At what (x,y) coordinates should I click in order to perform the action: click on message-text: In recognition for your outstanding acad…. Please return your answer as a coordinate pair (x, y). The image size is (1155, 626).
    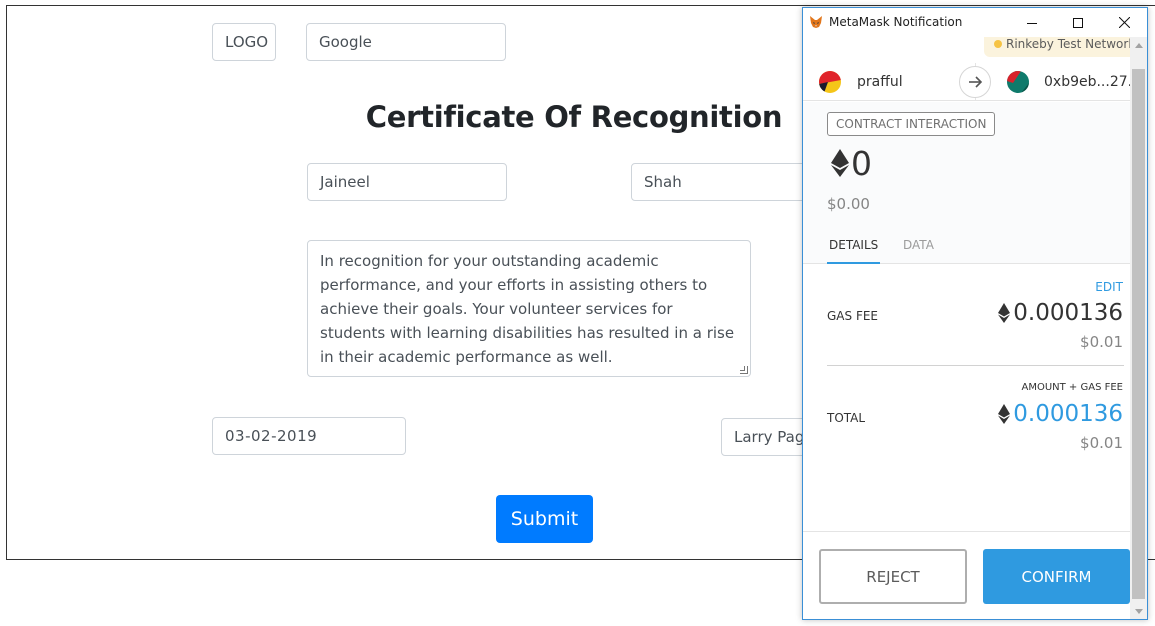
    Looking at the image, I should click on (527, 309).